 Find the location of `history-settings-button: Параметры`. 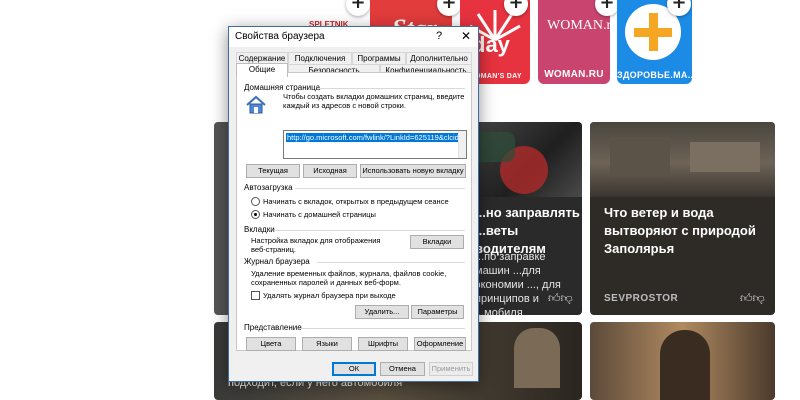

history-settings-button: Параметры is located at coordinates (437, 312).